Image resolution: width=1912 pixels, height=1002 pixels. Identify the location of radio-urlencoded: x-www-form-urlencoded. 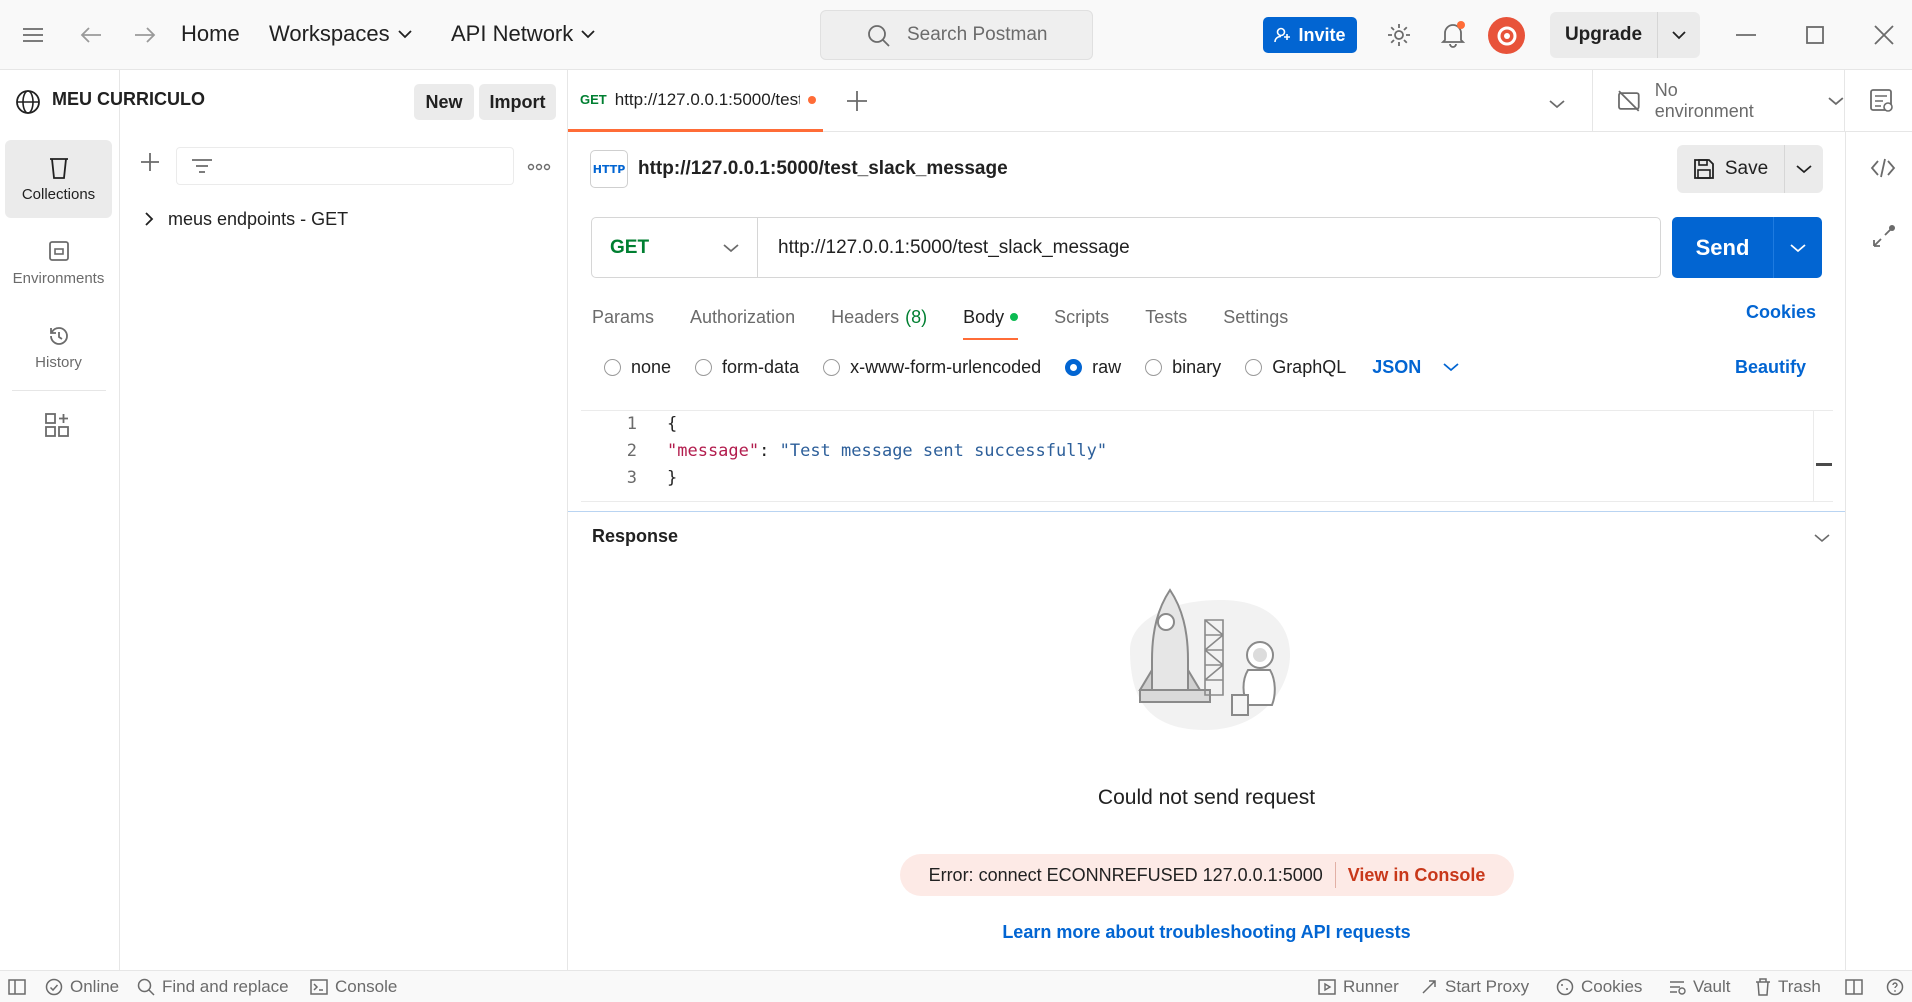
(932, 367).